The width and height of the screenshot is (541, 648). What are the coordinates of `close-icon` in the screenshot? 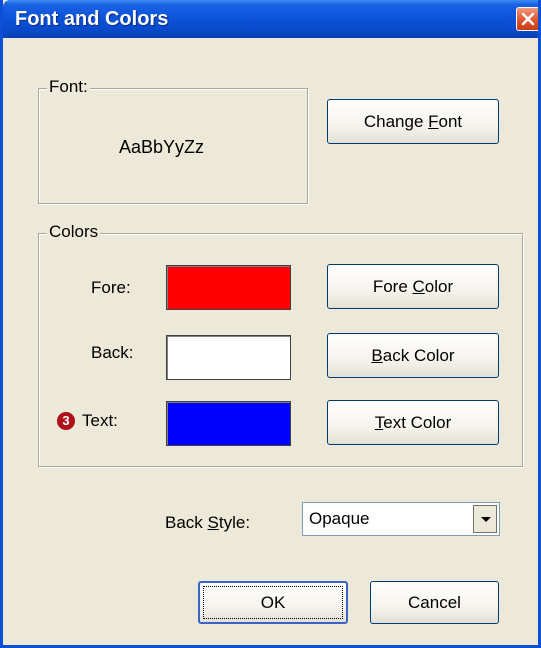 It's located at (528, 19).